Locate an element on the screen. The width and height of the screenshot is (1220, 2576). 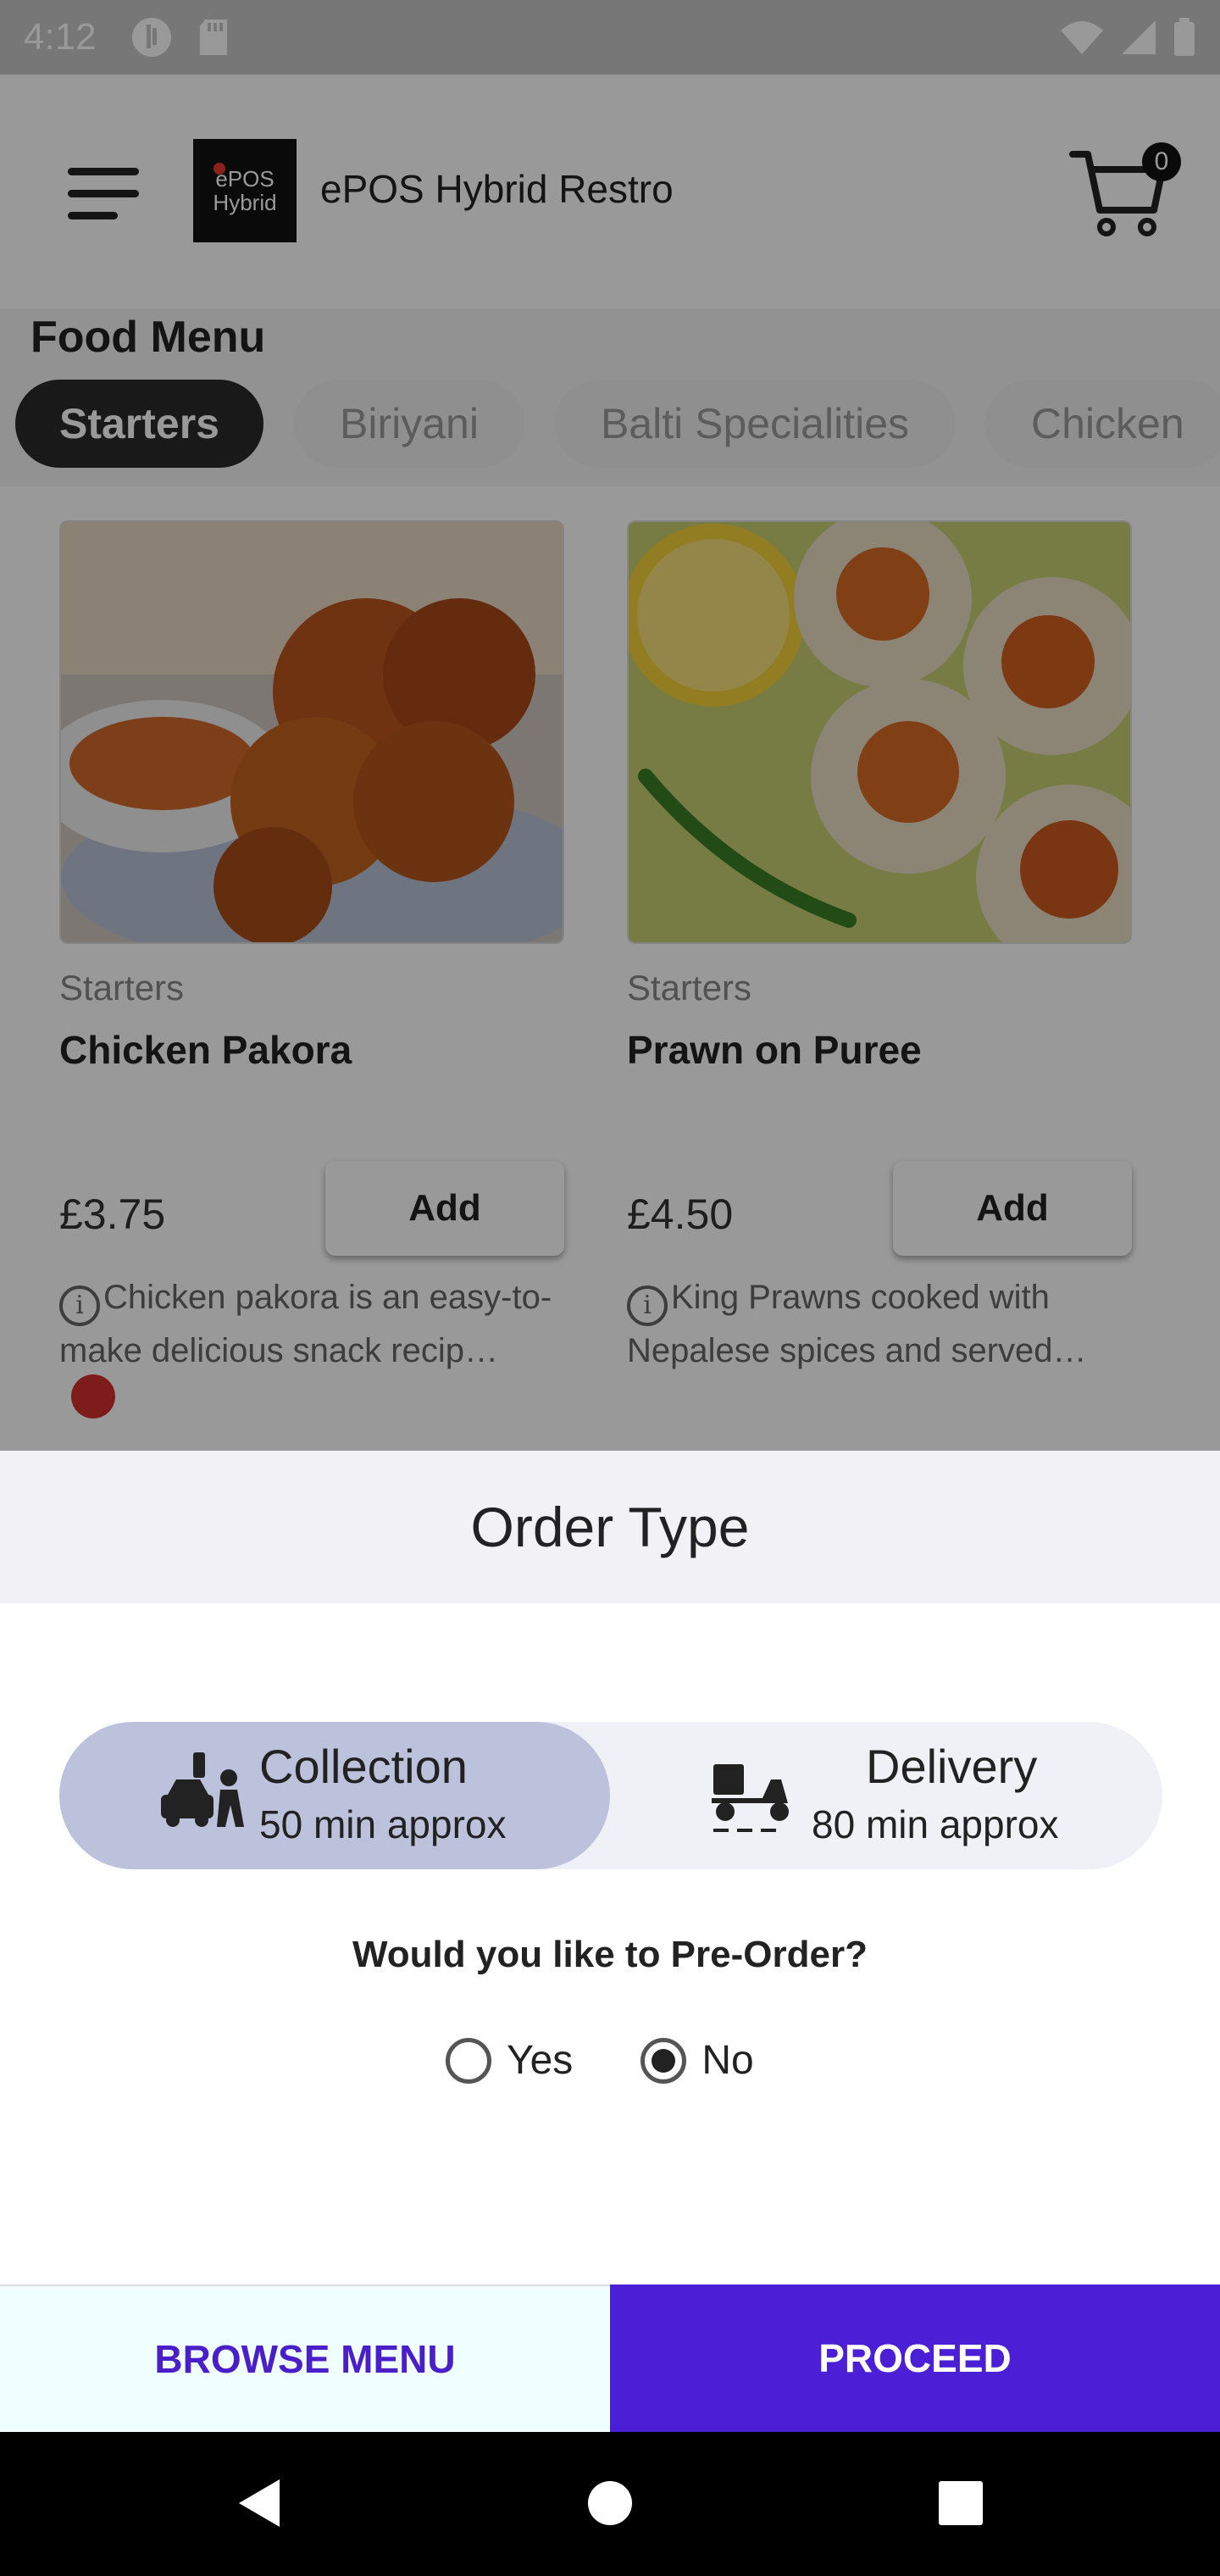
preorder-question: Would you like to Pre-Order? is located at coordinates (610, 1955).